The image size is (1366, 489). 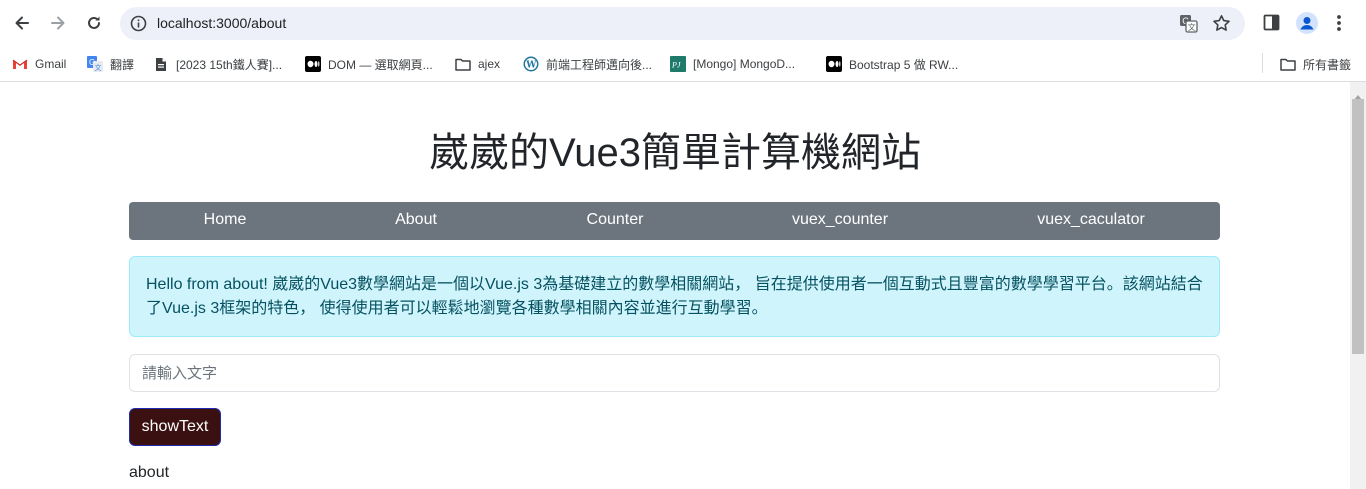 I want to click on address-bar: localhost:3000/about G 文, so click(x=682, y=23).